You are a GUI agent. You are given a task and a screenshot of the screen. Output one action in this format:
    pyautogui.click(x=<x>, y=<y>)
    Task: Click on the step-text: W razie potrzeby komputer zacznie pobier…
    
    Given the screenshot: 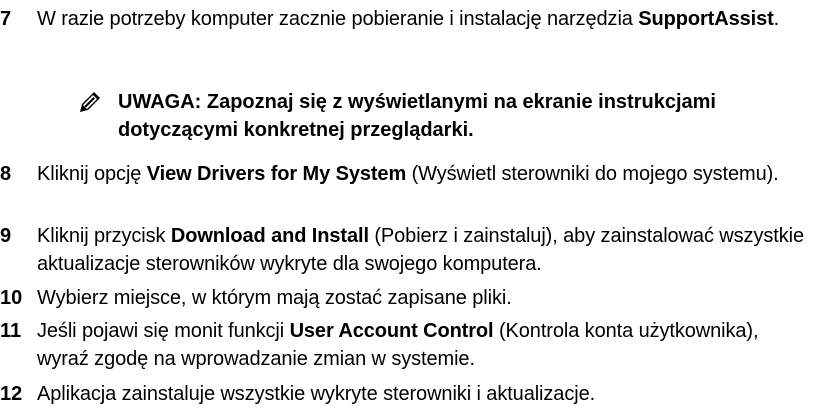 What is the action you would take?
    pyautogui.click(x=422, y=19)
    